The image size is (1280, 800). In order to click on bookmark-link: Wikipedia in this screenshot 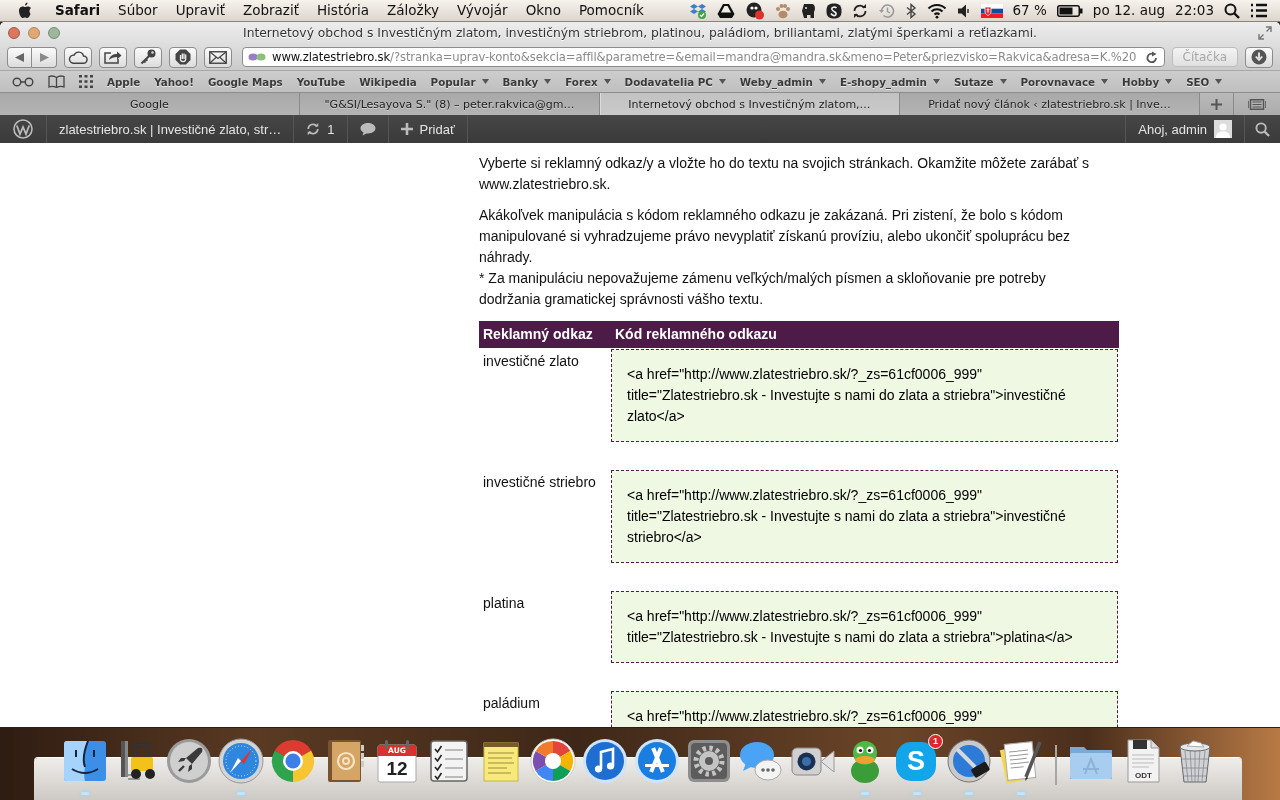, I will do `click(388, 81)`.